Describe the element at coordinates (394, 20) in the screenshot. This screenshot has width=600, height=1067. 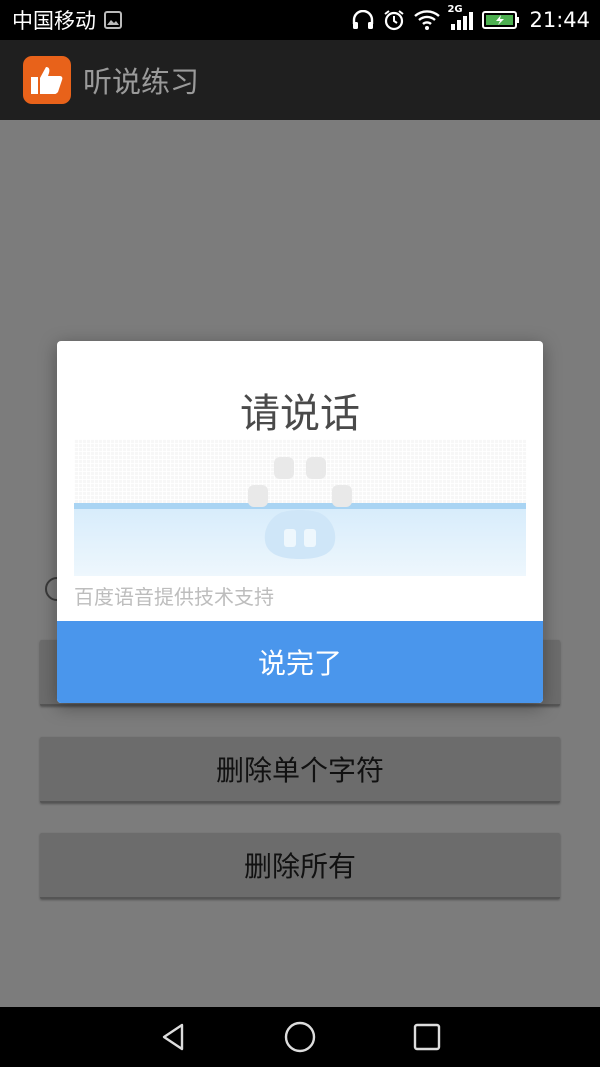
I see `alarm-icon` at that location.